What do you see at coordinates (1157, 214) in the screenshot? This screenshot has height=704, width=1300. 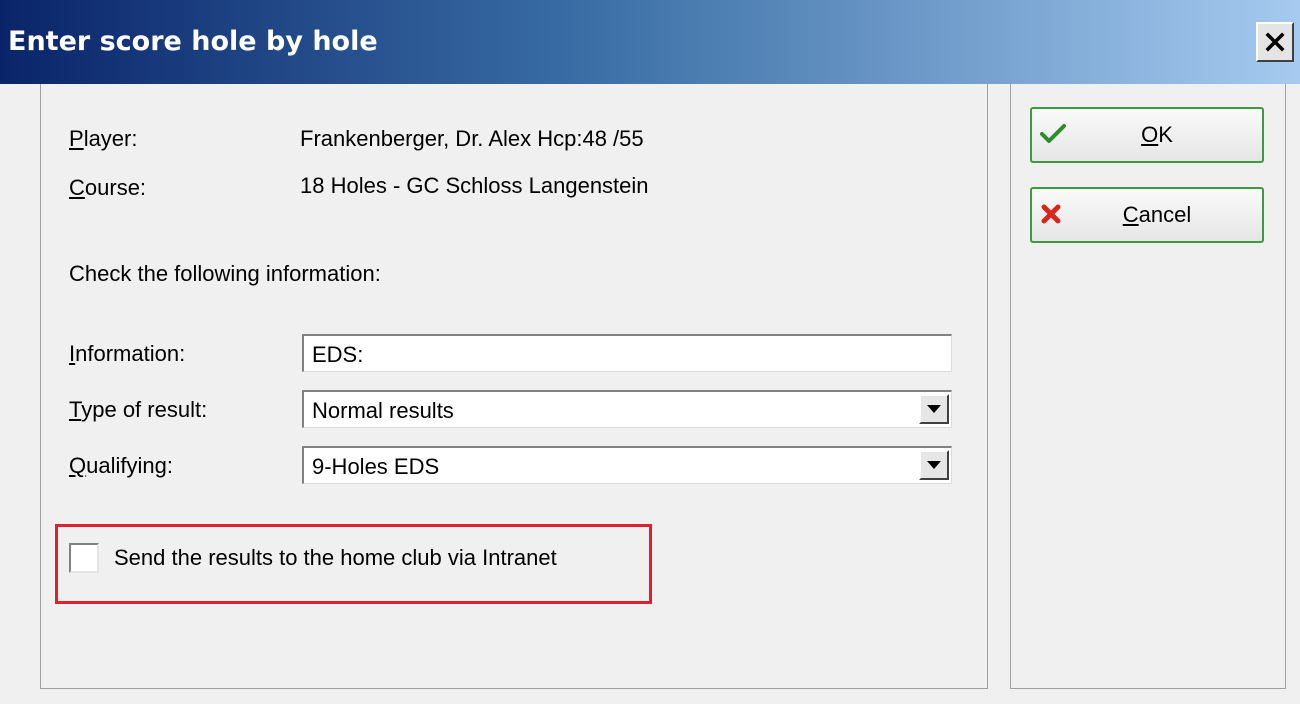 I see `cancel-label: Cancel` at bounding box center [1157, 214].